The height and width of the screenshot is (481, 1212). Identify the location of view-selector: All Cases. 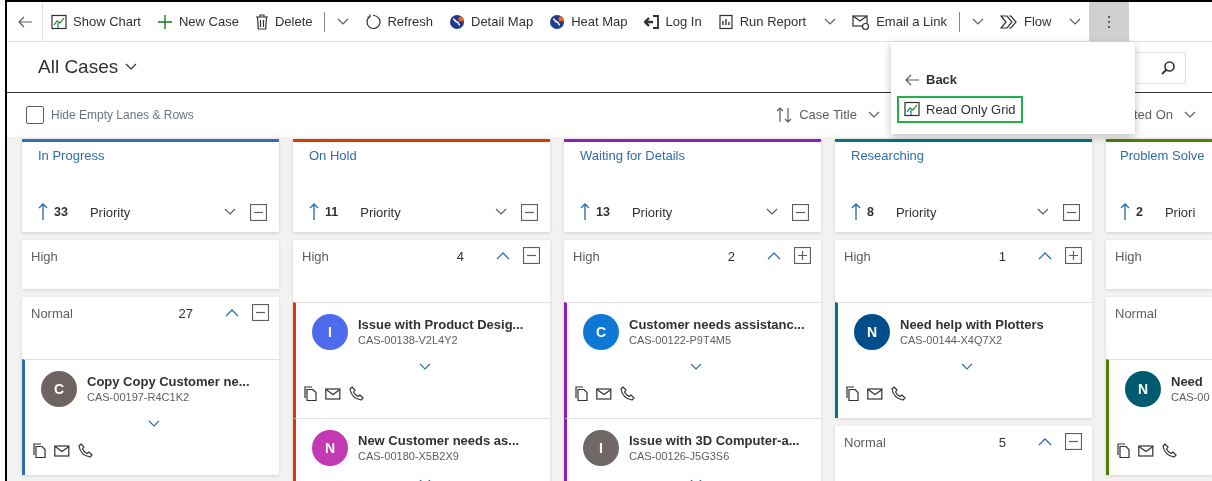
(88, 67).